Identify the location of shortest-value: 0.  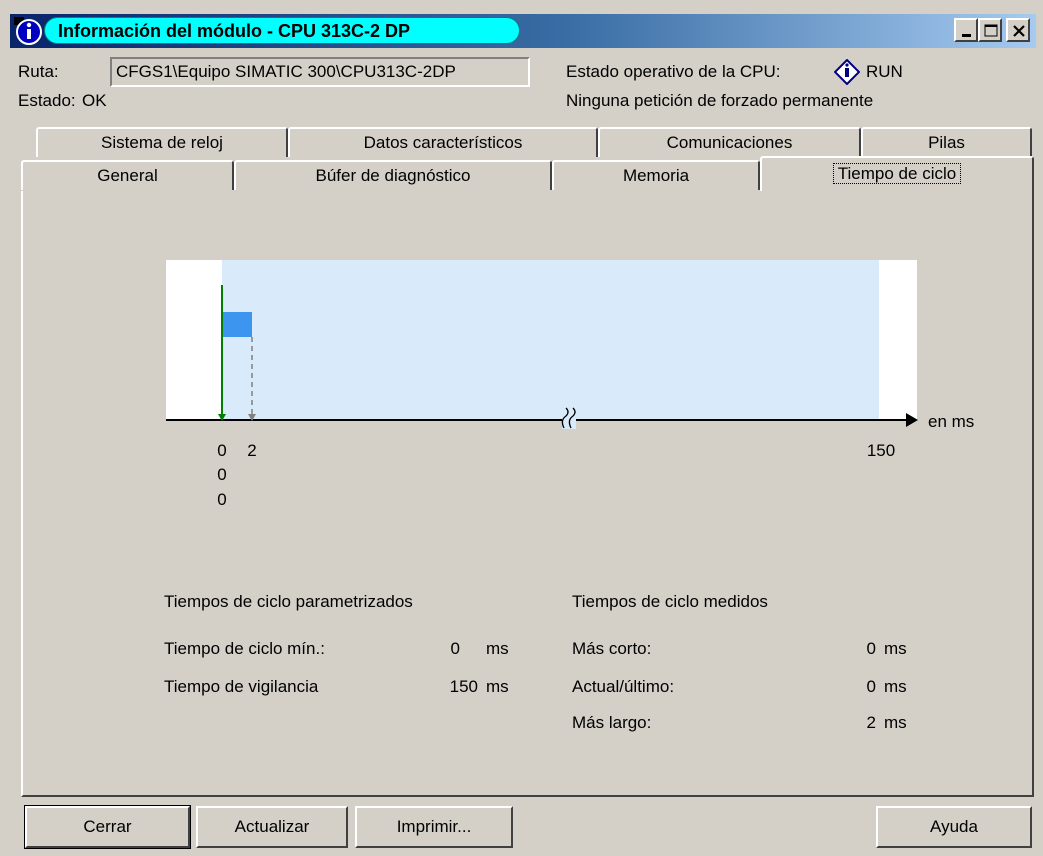
(871, 648).